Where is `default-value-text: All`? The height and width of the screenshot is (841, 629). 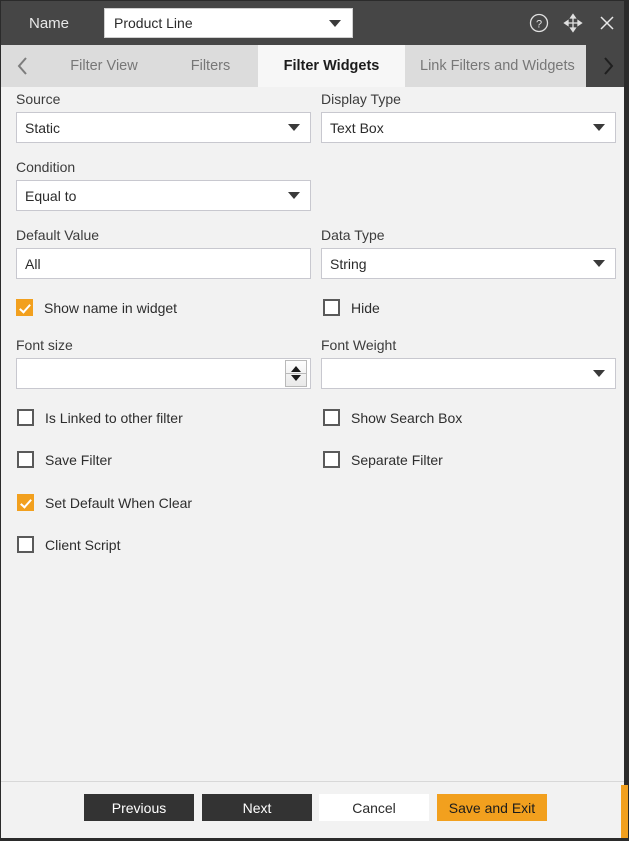 default-value-text: All is located at coordinates (33, 263).